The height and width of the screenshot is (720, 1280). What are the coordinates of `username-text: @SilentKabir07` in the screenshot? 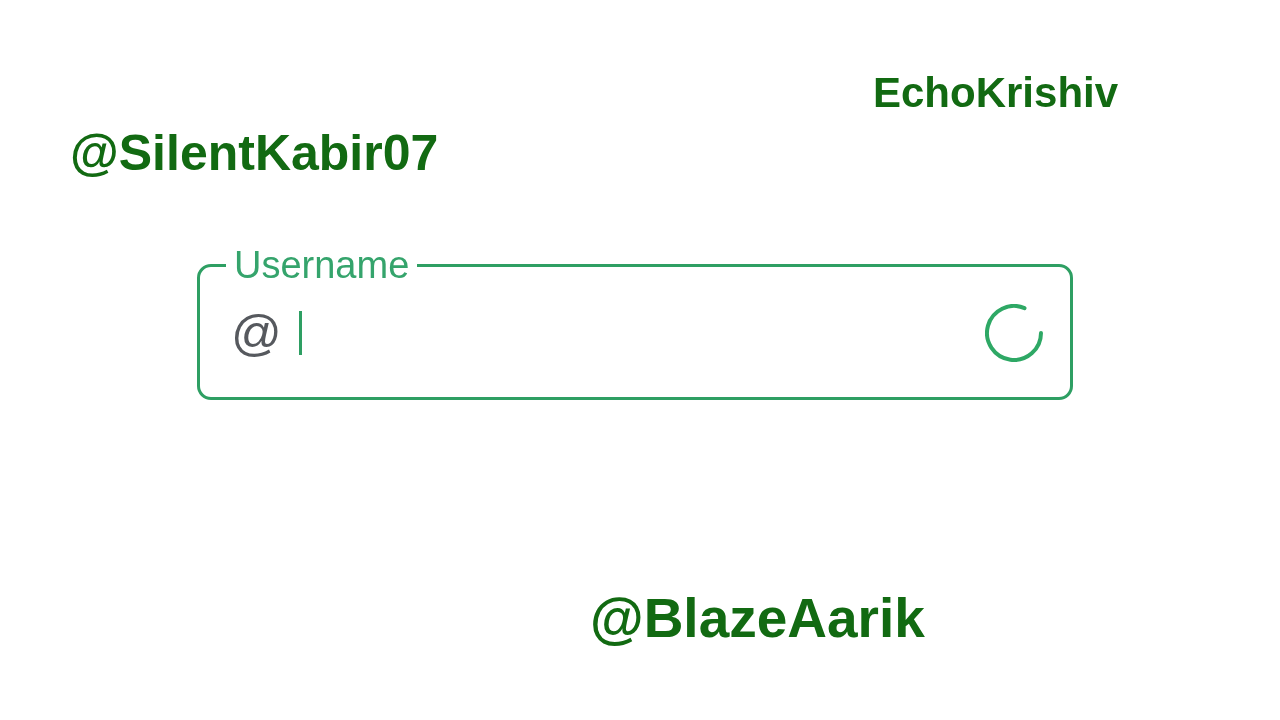 It's located at (254, 153).